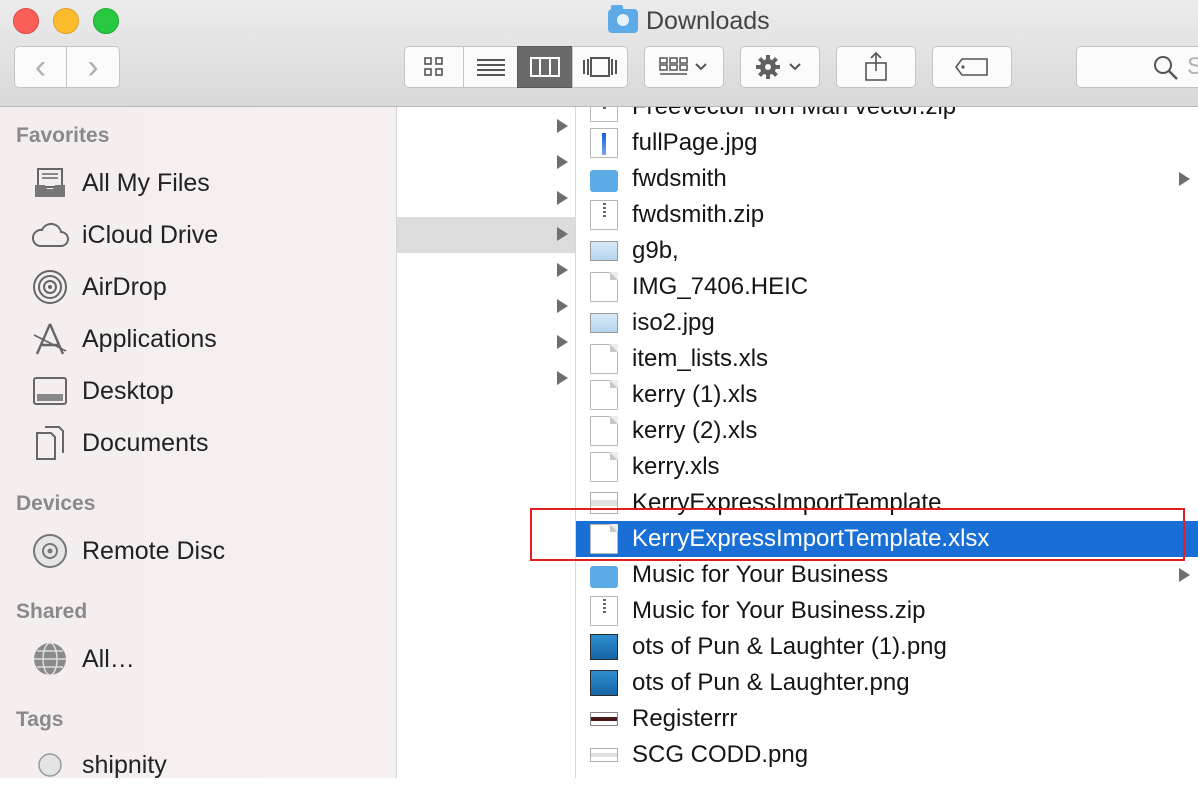  What do you see at coordinates (887, 143) in the screenshot?
I see `file-row: fullPage.jpg` at bounding box center [887, 143].